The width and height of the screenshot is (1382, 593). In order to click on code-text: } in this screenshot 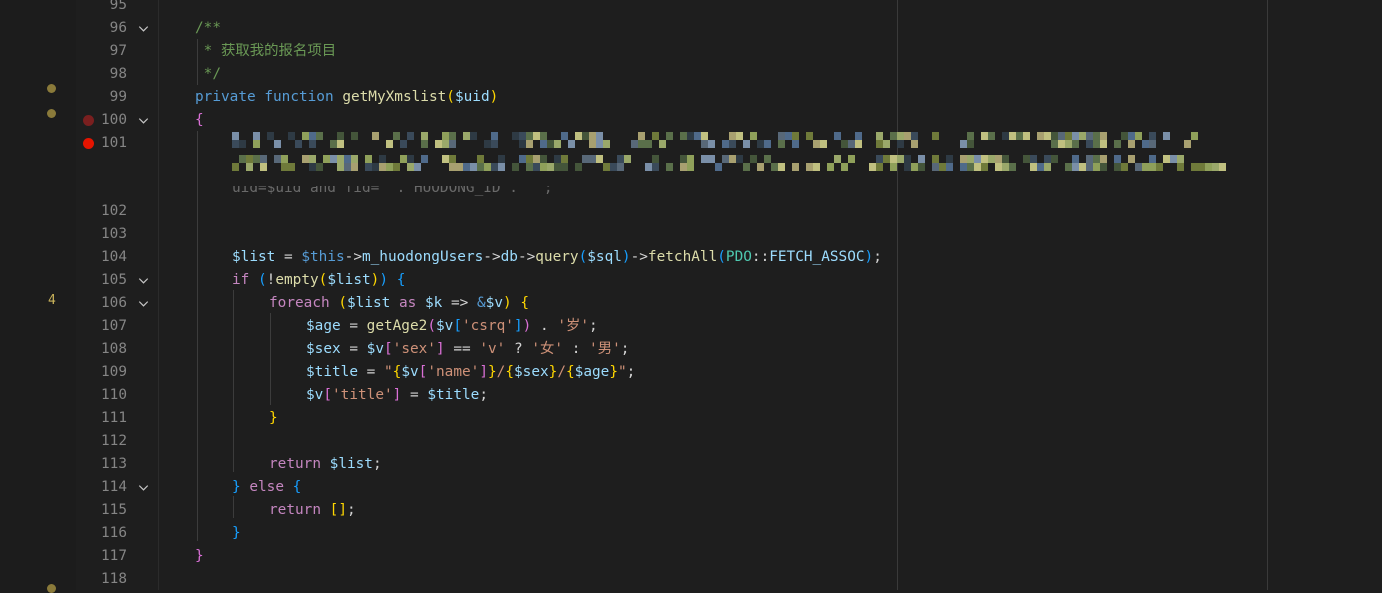, I will do `click(199, 556)`.